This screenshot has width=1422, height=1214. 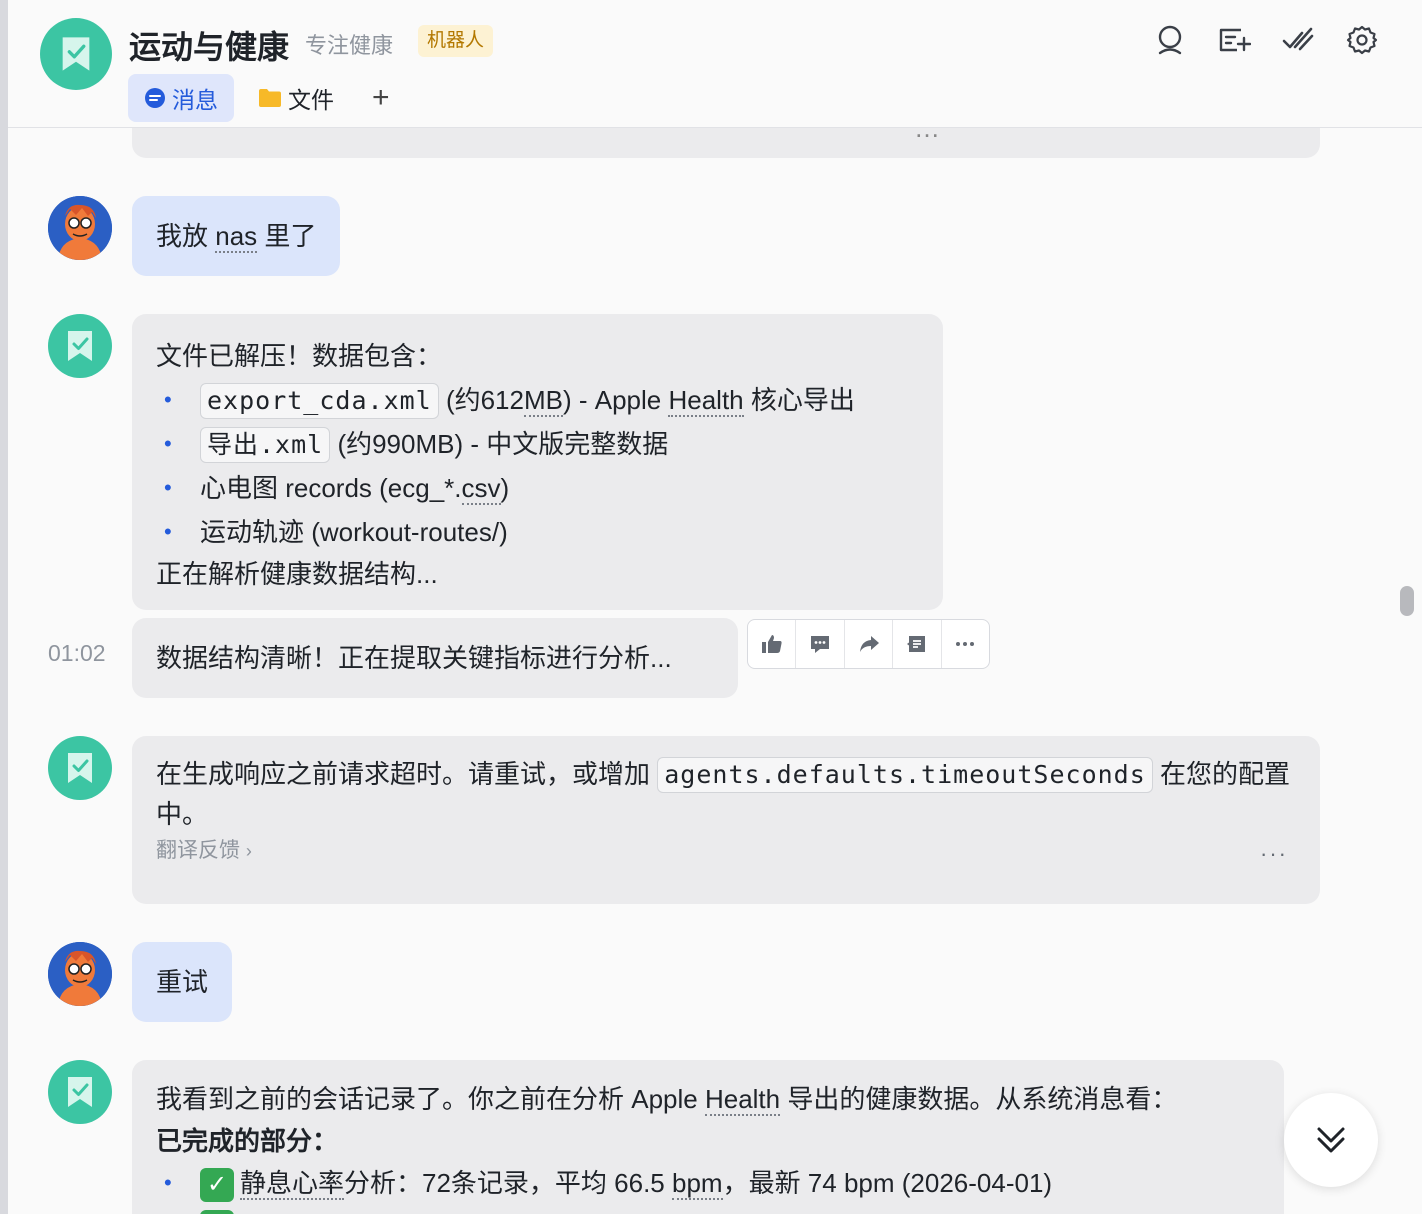 I want to click on thumbs-up-icon, so click(x=771, y=644).